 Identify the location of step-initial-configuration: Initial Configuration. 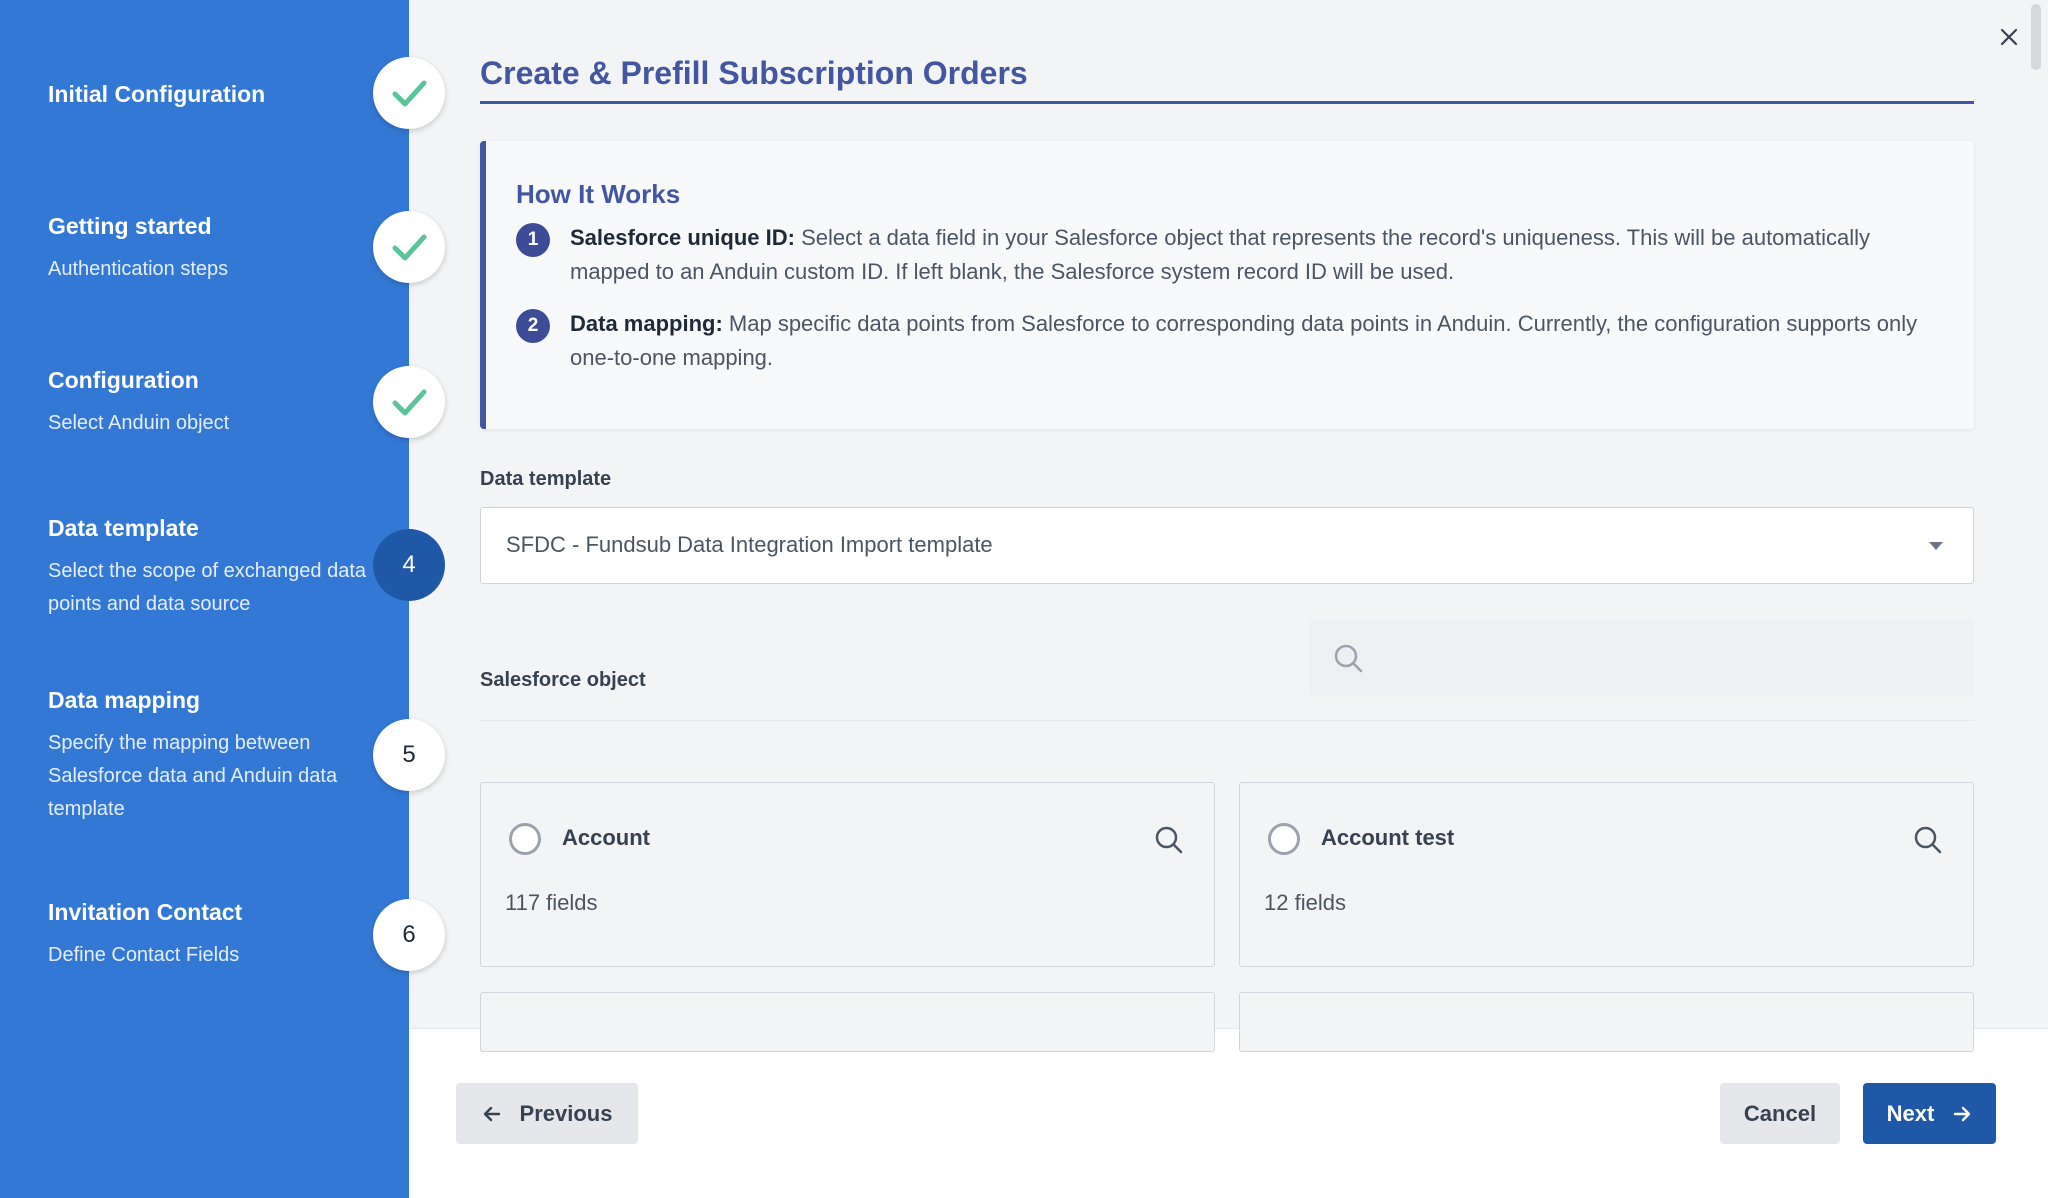
(213, 94).